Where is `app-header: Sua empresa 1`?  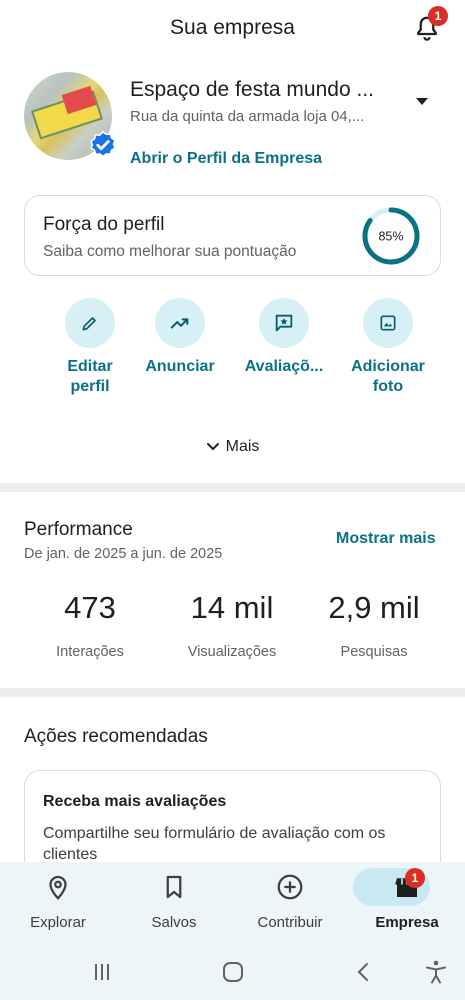
app-header: Sua empresa 1 is located at coordinates (232, 28).